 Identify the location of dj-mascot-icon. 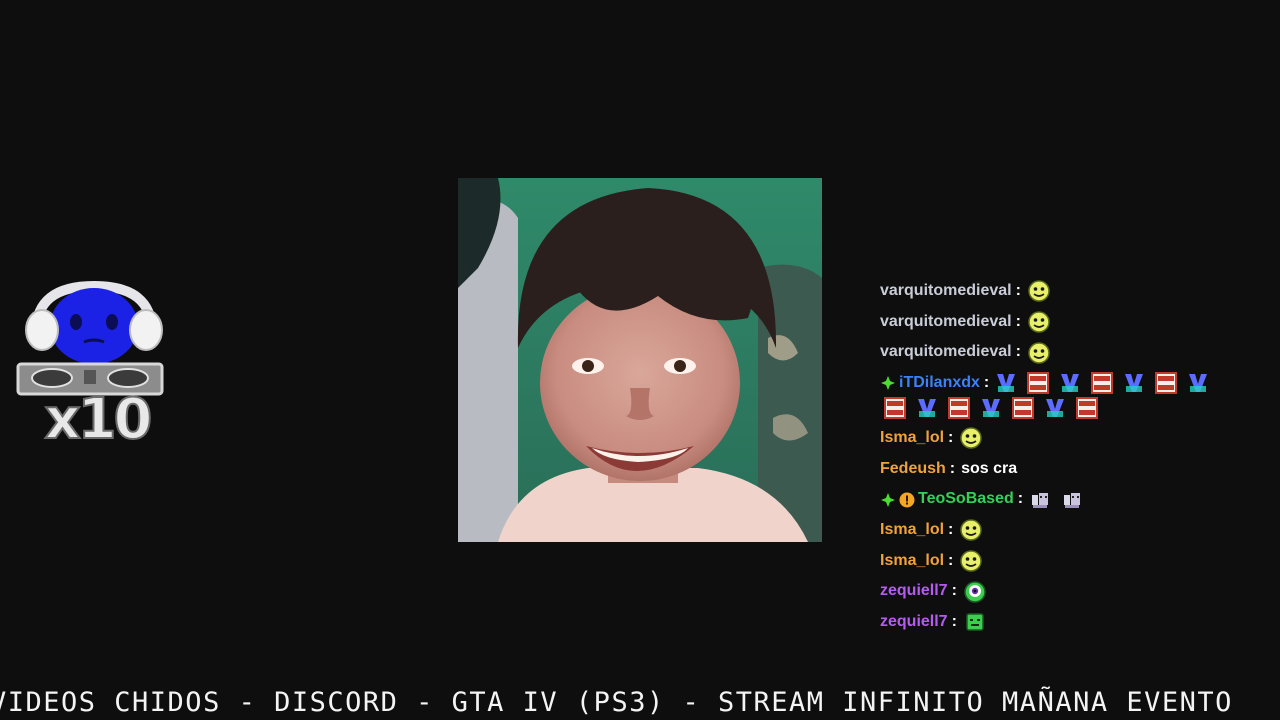
(90, 338).